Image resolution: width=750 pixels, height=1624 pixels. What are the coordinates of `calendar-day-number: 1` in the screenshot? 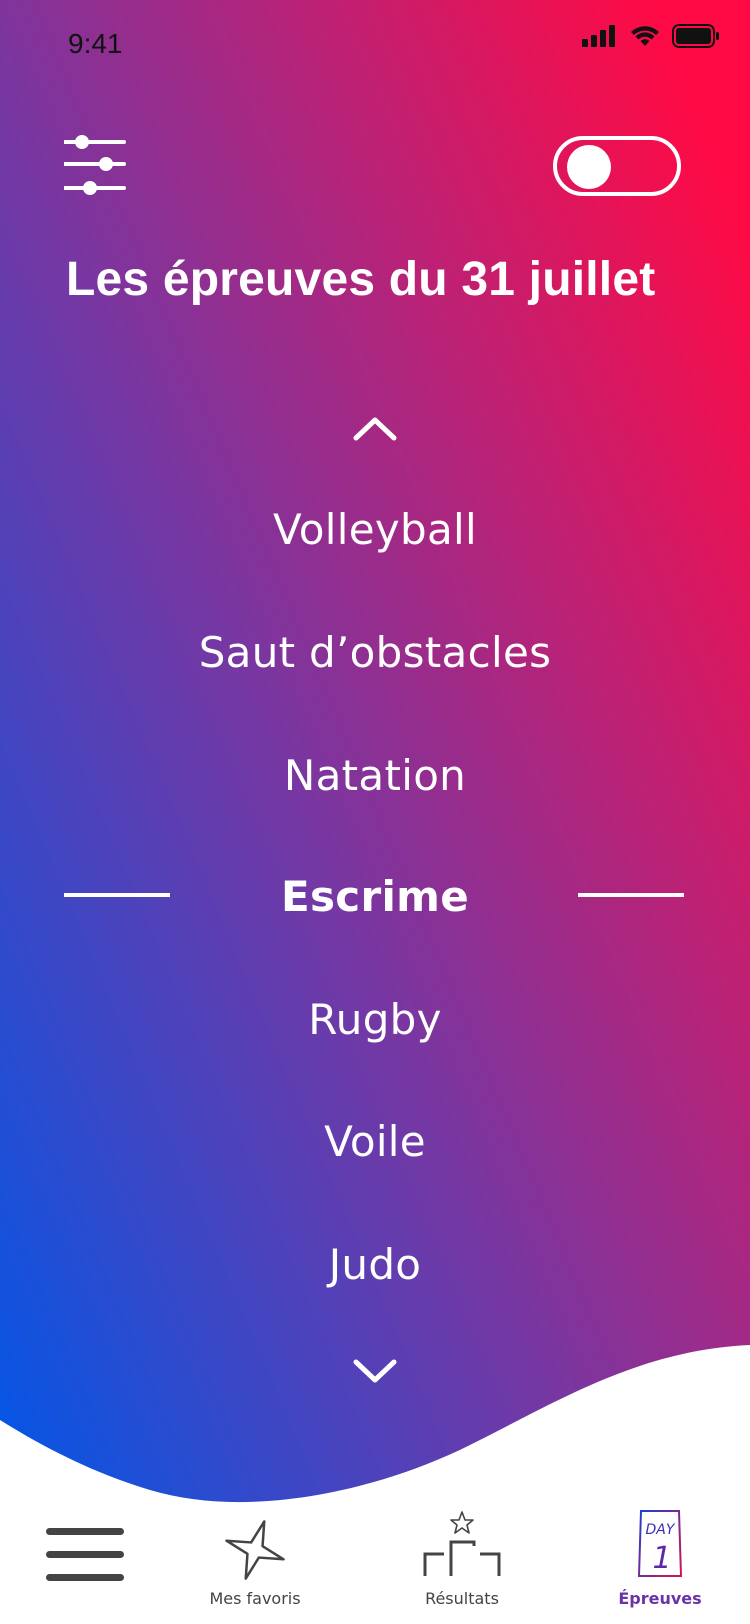 It's located at (661, 1558).